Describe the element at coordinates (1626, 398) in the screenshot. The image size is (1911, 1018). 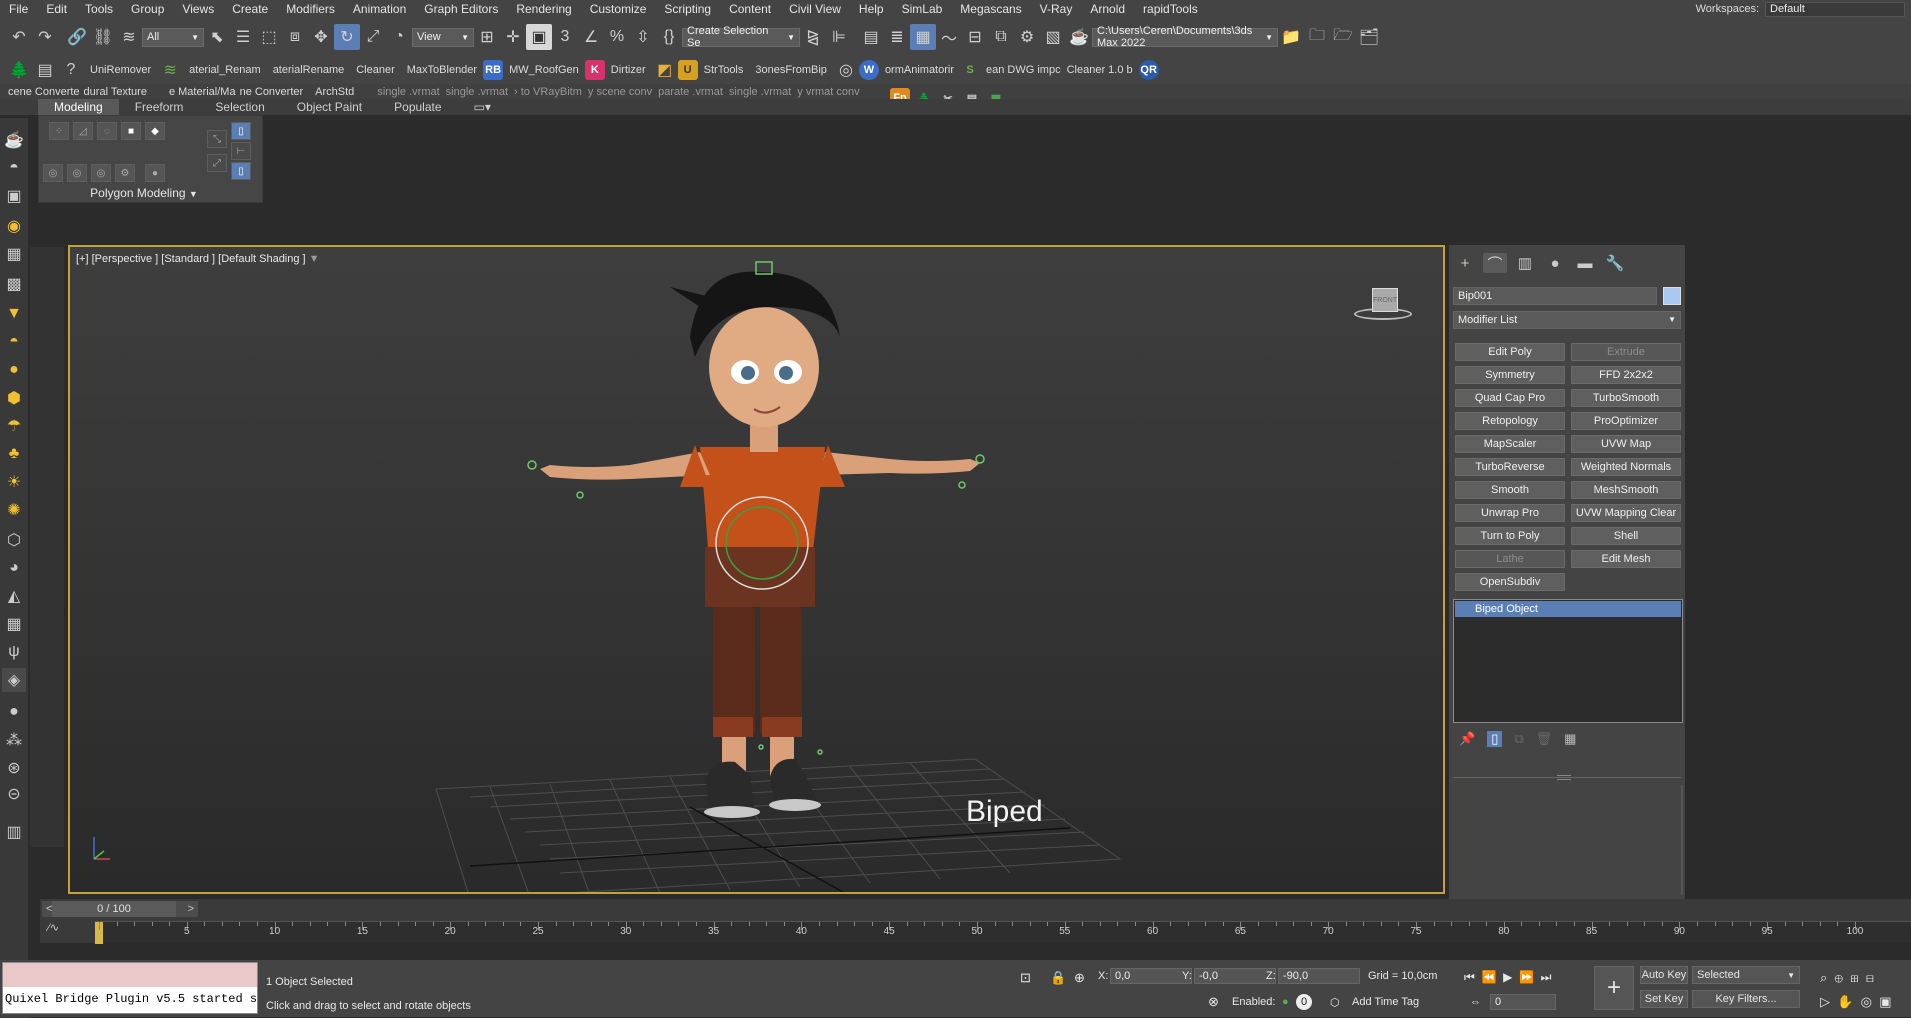
I see `modifier-button-turbosmooth: TurboSmooth` at that location.